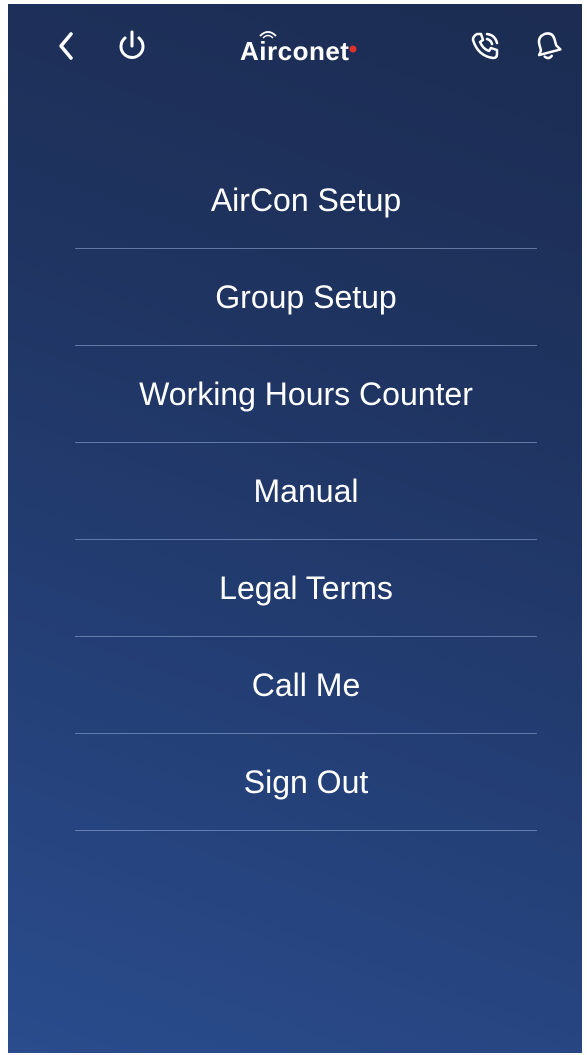 This screenshot has height=1055, width=587. I want to click on menu-item-working-hours-counter: Working Hours Counter, so click(306, 394).